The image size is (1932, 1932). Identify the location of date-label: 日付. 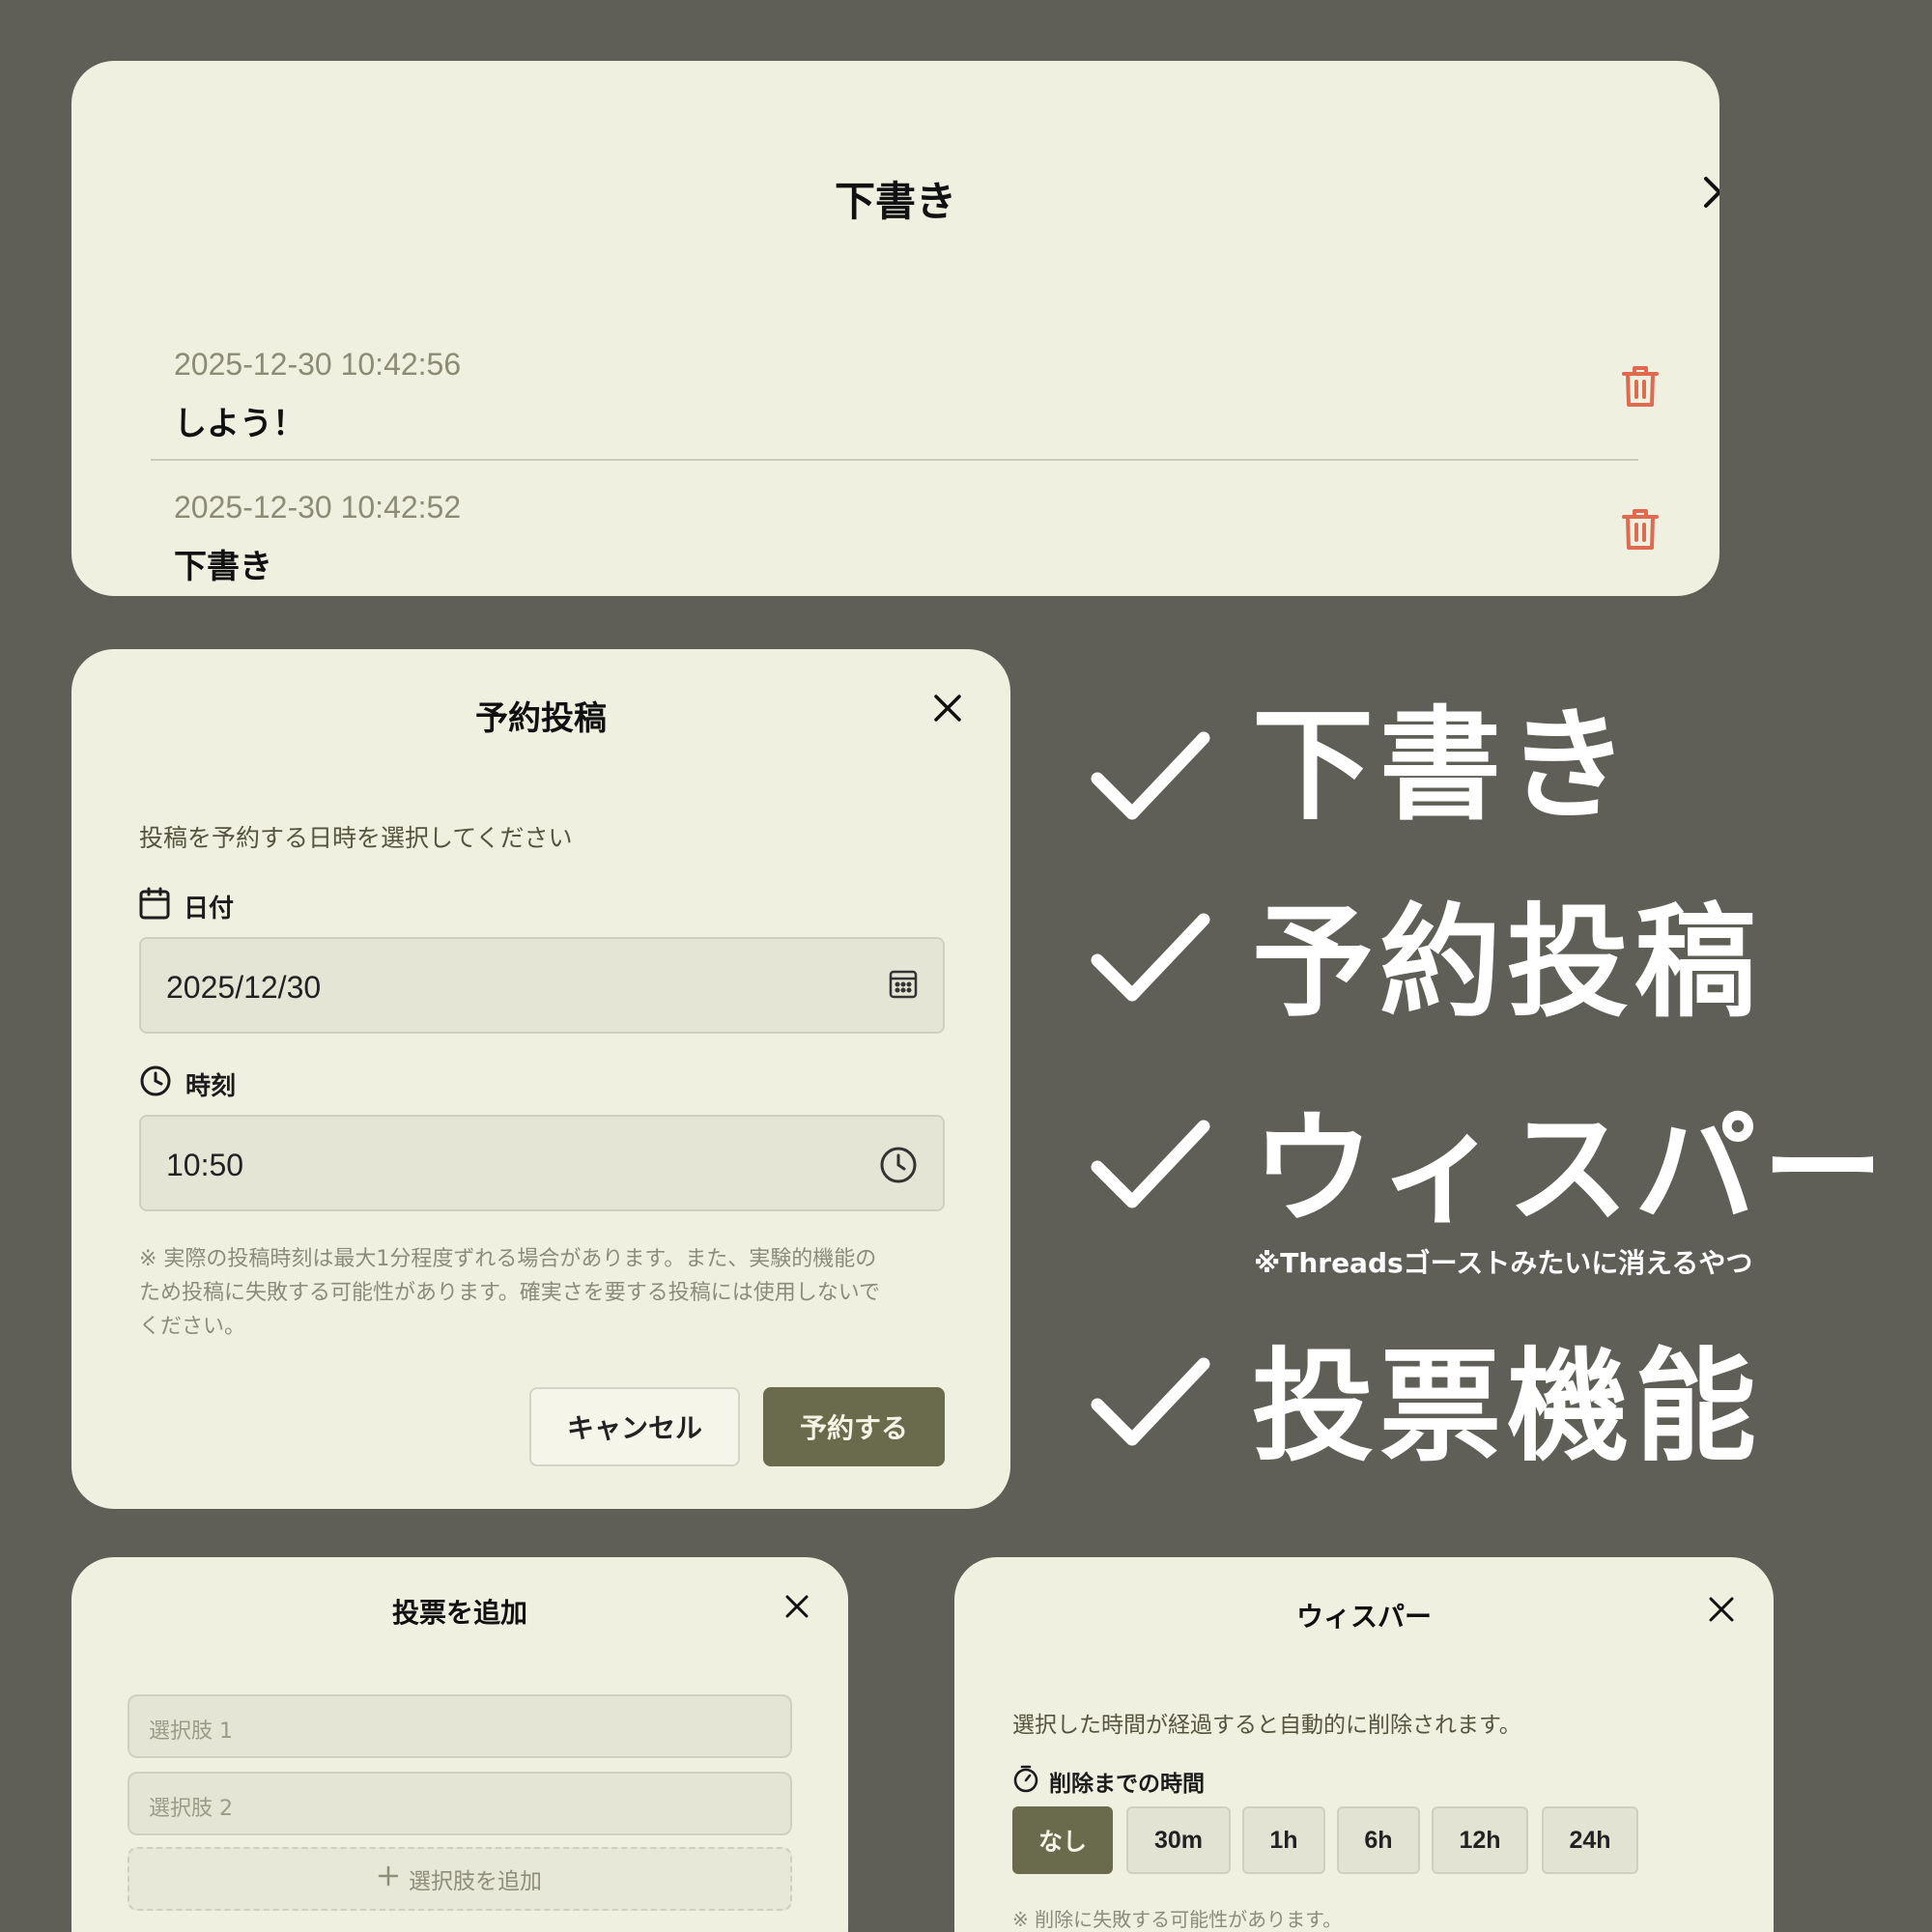
(186, 906).